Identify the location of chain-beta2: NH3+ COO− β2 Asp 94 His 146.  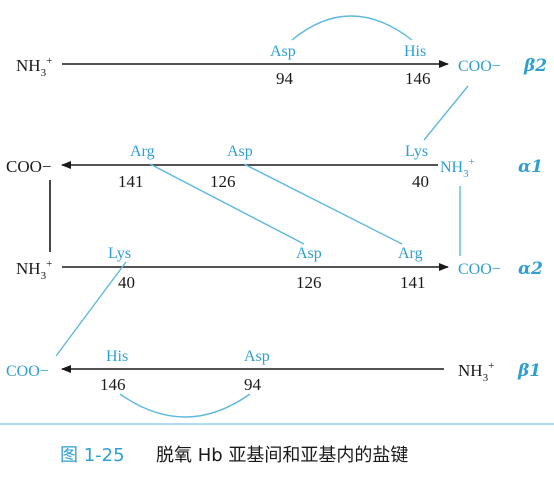
(281, 65).